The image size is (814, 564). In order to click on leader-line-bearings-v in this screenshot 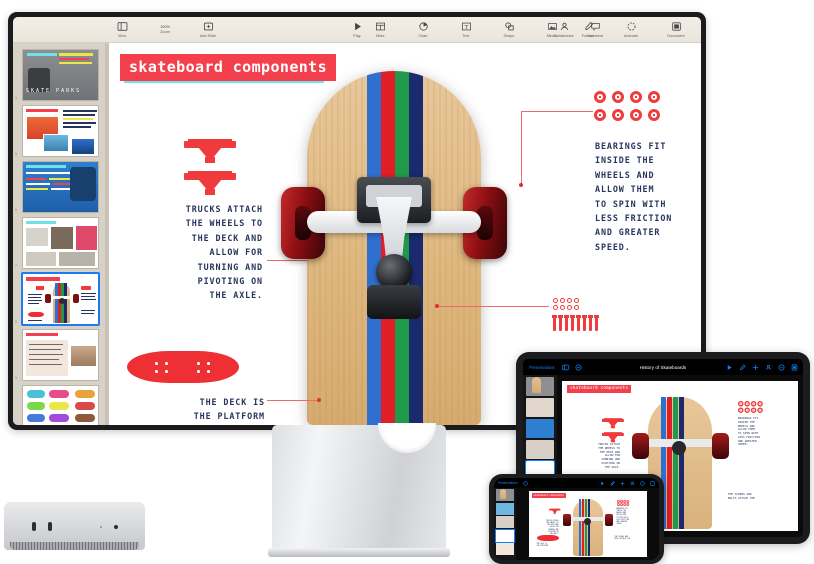, I will do `click(521, 148)`.